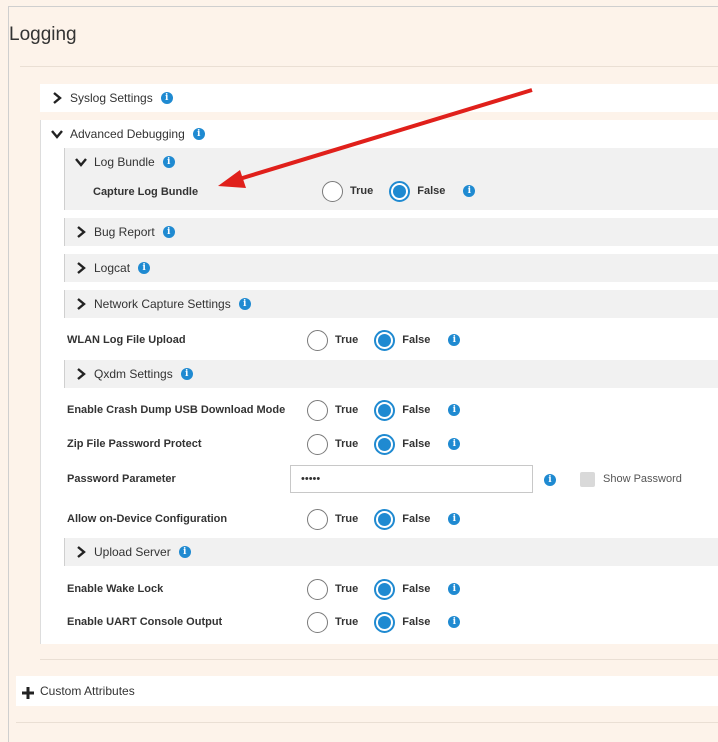  What do you see at coordinates (126, 340) in the screenshot?
I see `wlan-log-upload-label: WLAN Log File Upload` at bounding box center [126, 340].